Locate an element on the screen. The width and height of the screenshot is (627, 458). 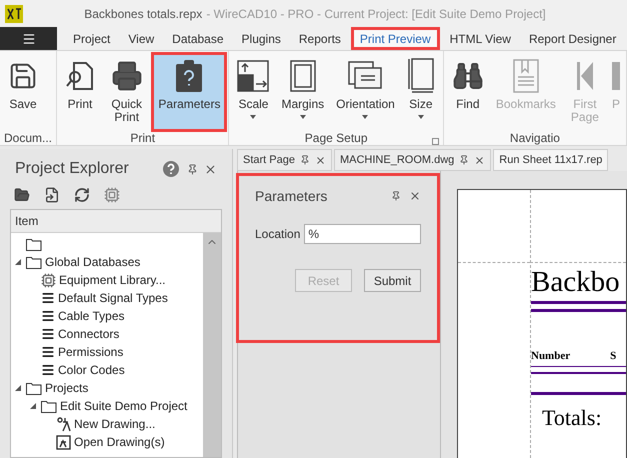
binoculars-icon is located at coordinates (468, 76).